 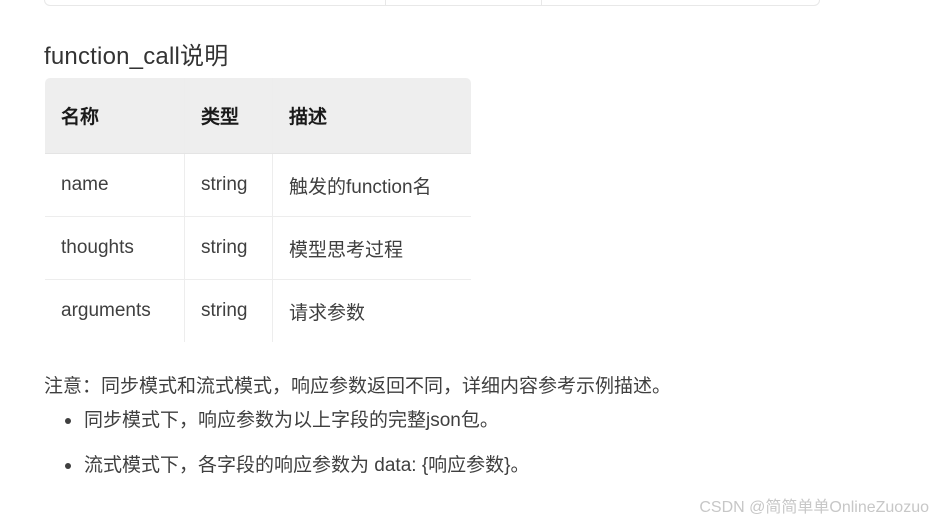 I want to click on list-item-label: 流式模式下，各字段的响应参数为 data: {响应参数}。, so click(x=307, y=465).